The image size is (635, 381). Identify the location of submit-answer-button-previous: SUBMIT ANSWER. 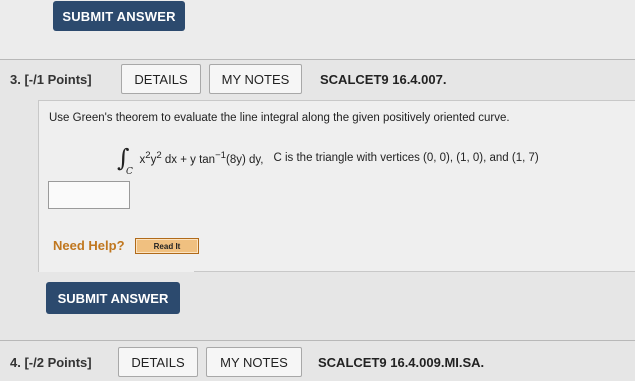
(119, 16).